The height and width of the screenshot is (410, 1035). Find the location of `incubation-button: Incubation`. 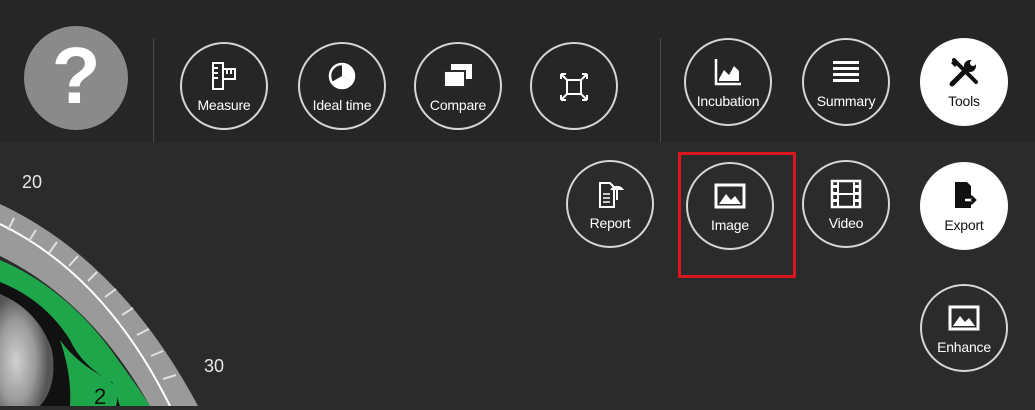

incubation-button: Incubation is located at coordinates (728, 82).